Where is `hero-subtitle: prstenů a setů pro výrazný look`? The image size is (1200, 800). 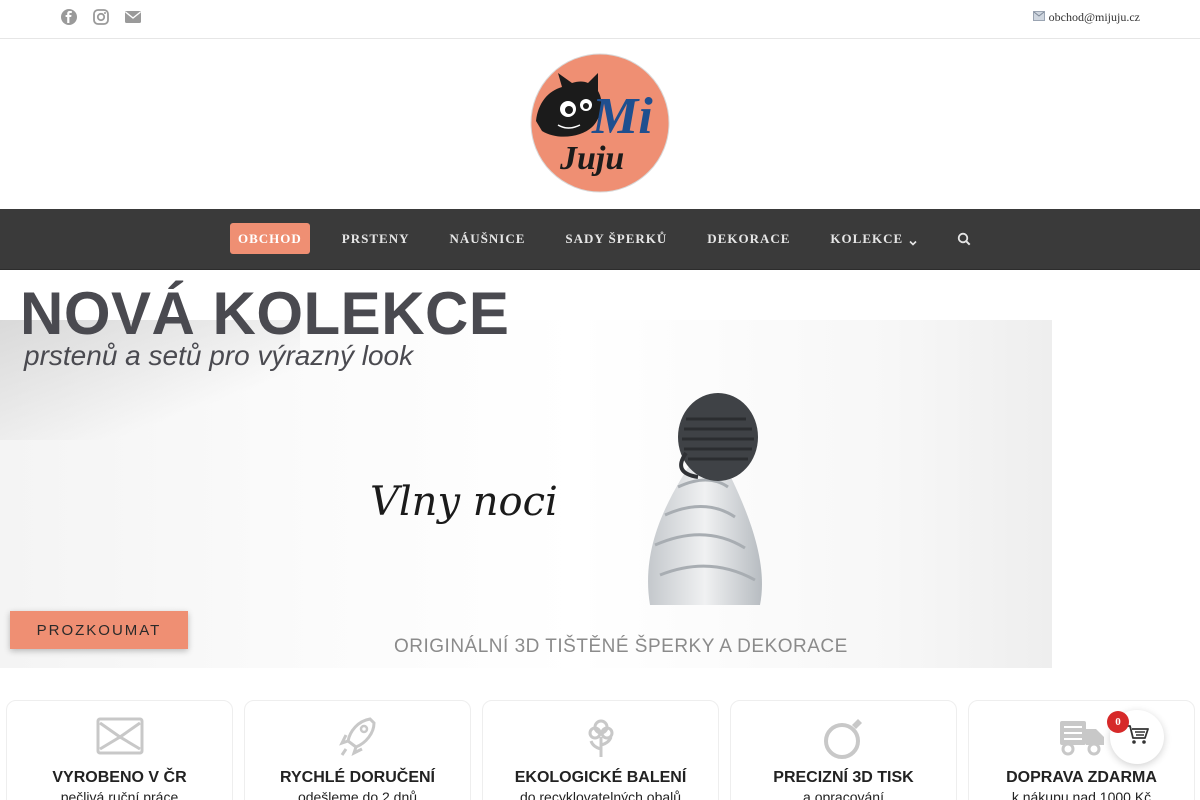
hero-subtitle: prstenů a setů pro výrazný look is located at coordinates (219, 355).